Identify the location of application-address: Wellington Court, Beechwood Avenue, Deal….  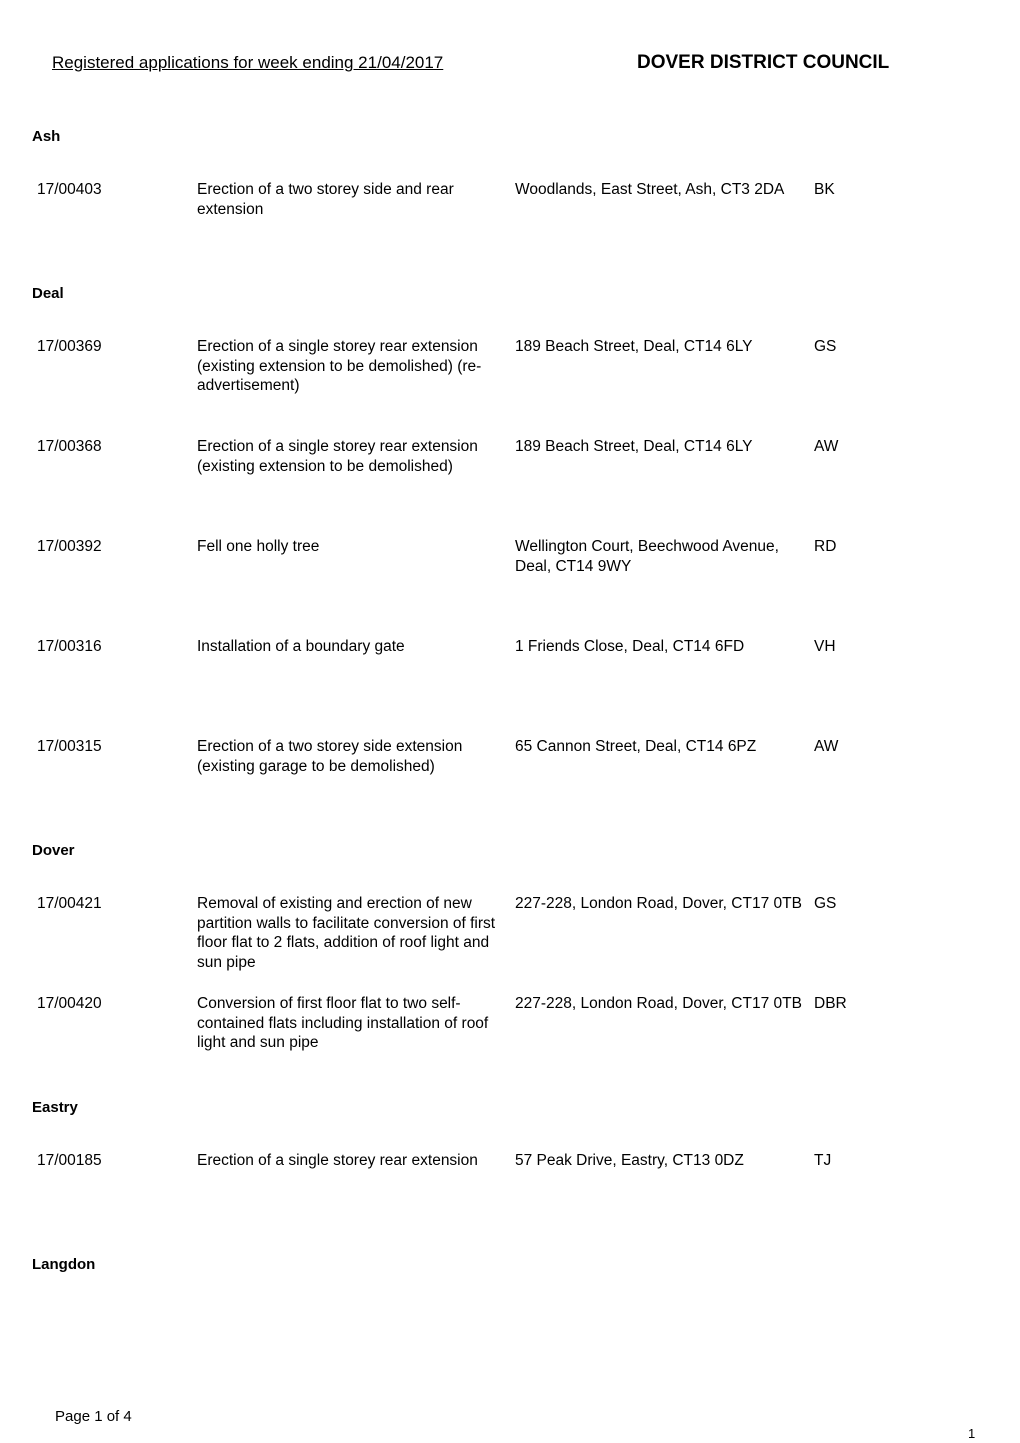
(647, 556).